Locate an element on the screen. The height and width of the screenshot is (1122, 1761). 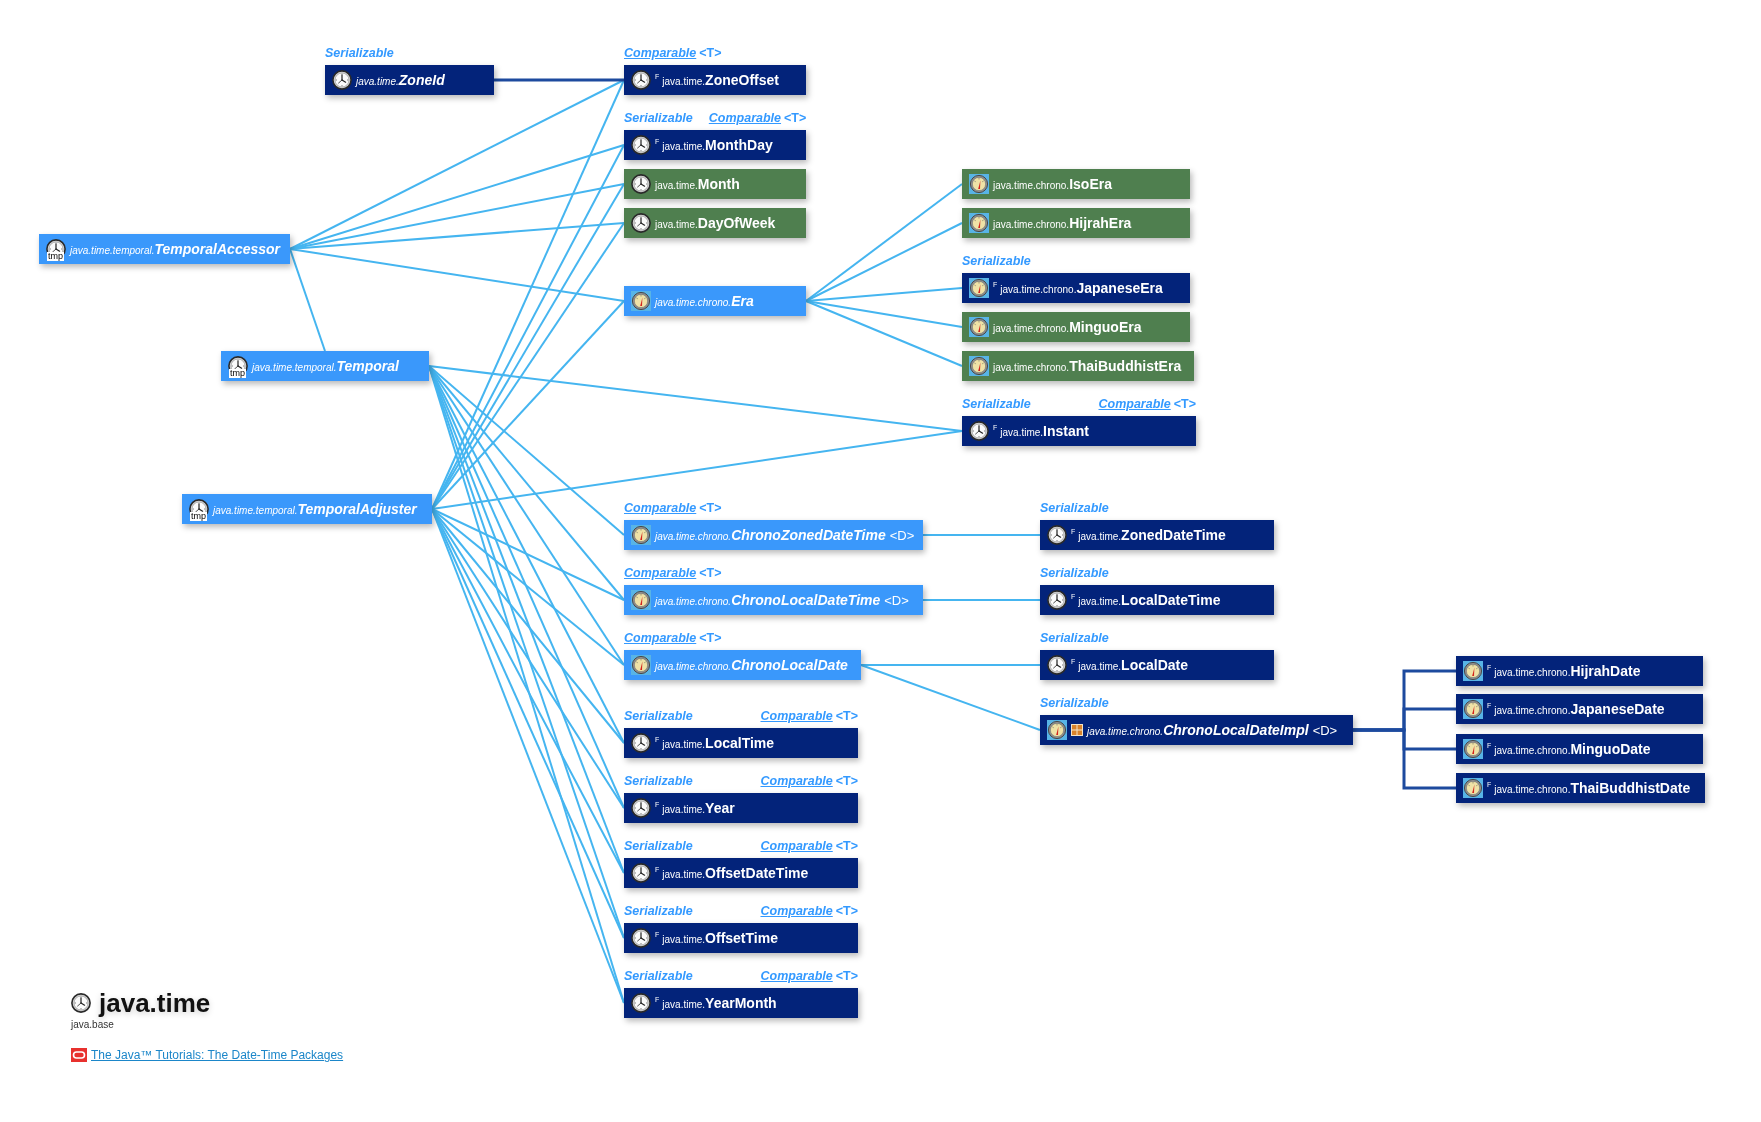
class-name: java.time.LocalTime is located at coordinates (718, 743).